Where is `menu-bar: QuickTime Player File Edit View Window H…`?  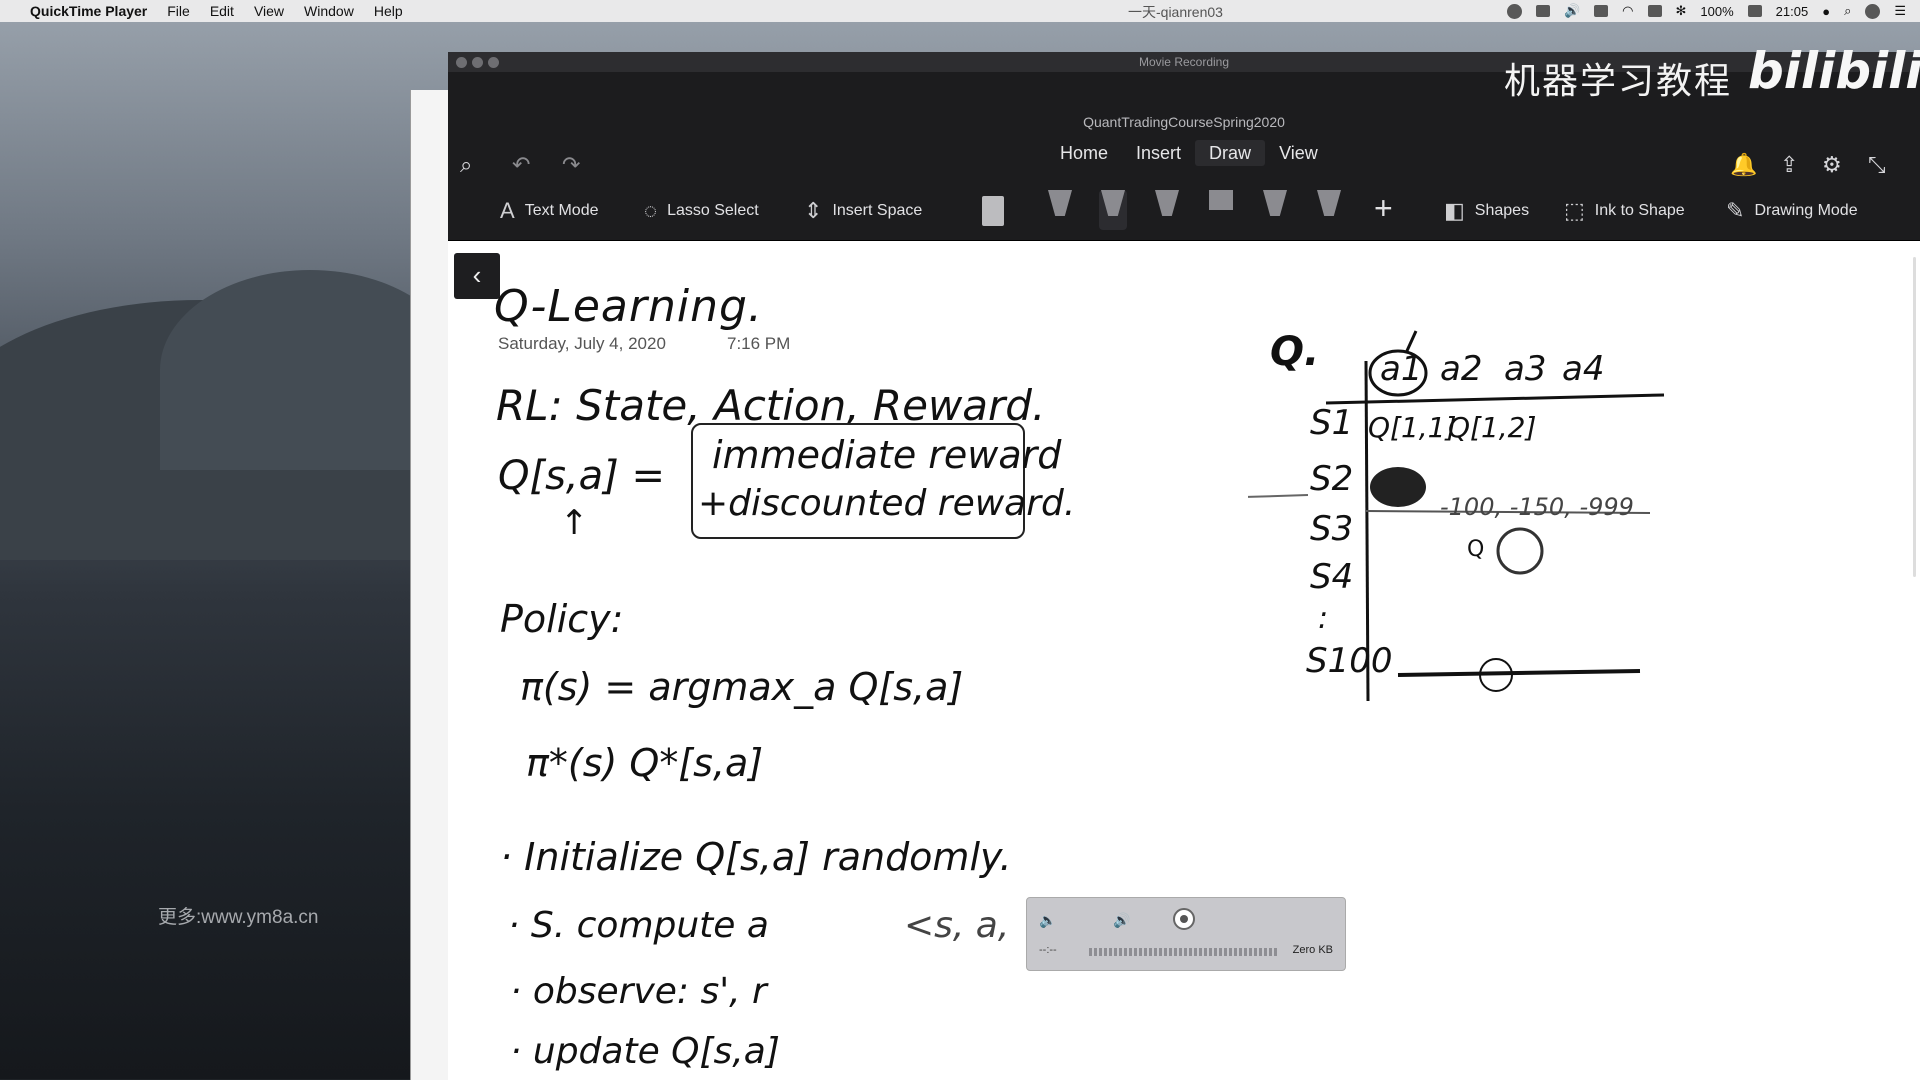 menu-bar: QuickTime Player File Edit View Window H… is located at coordinates (960, 11).